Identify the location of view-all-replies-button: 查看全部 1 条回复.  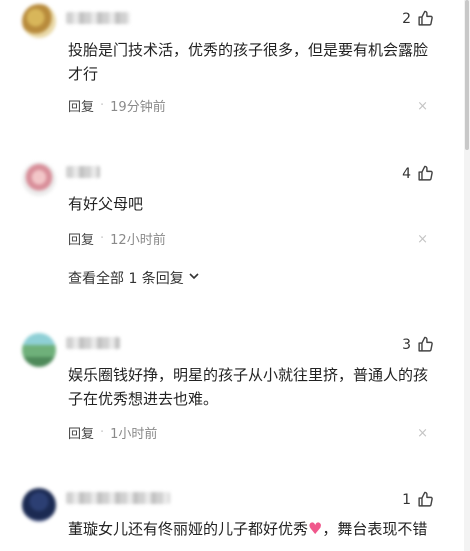
(134, 278).